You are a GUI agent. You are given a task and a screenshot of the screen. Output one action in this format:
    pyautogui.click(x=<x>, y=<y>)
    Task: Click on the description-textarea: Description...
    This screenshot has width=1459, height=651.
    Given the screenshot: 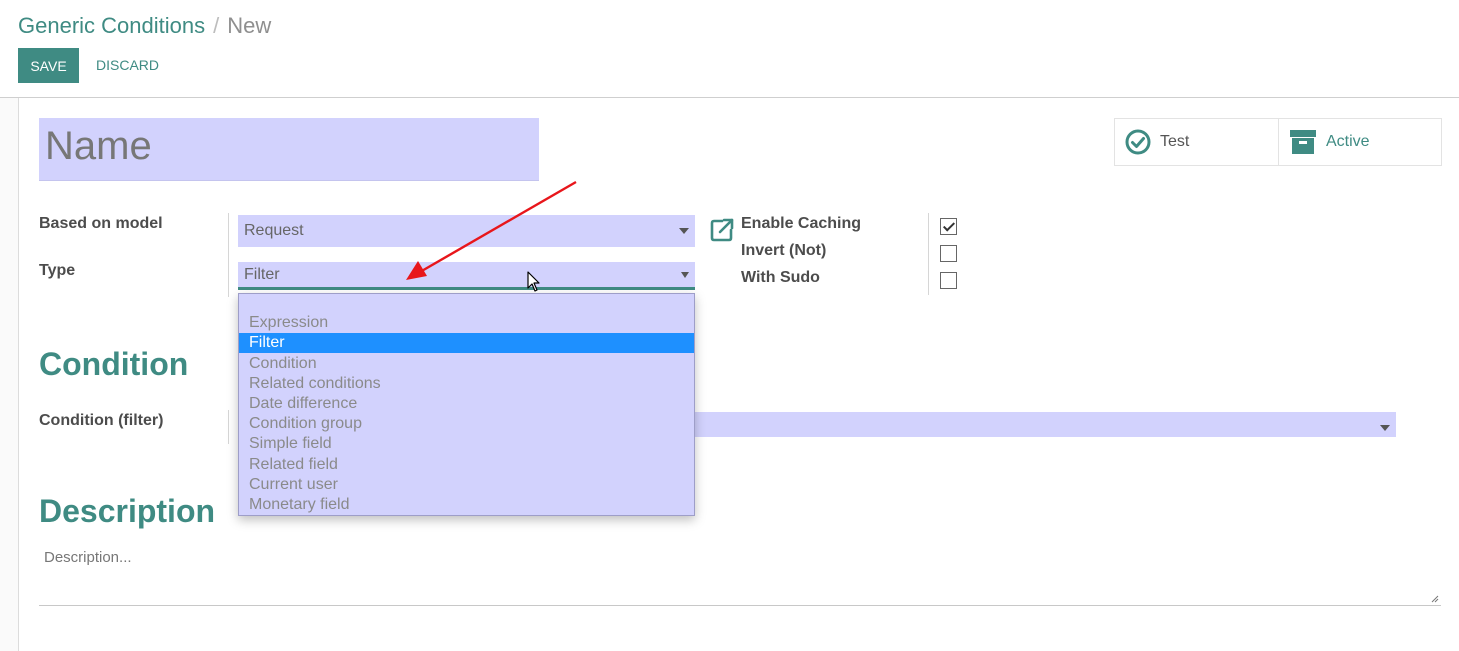 What is the action you would take?
    pyautogui.click(x=740, y=575)
    